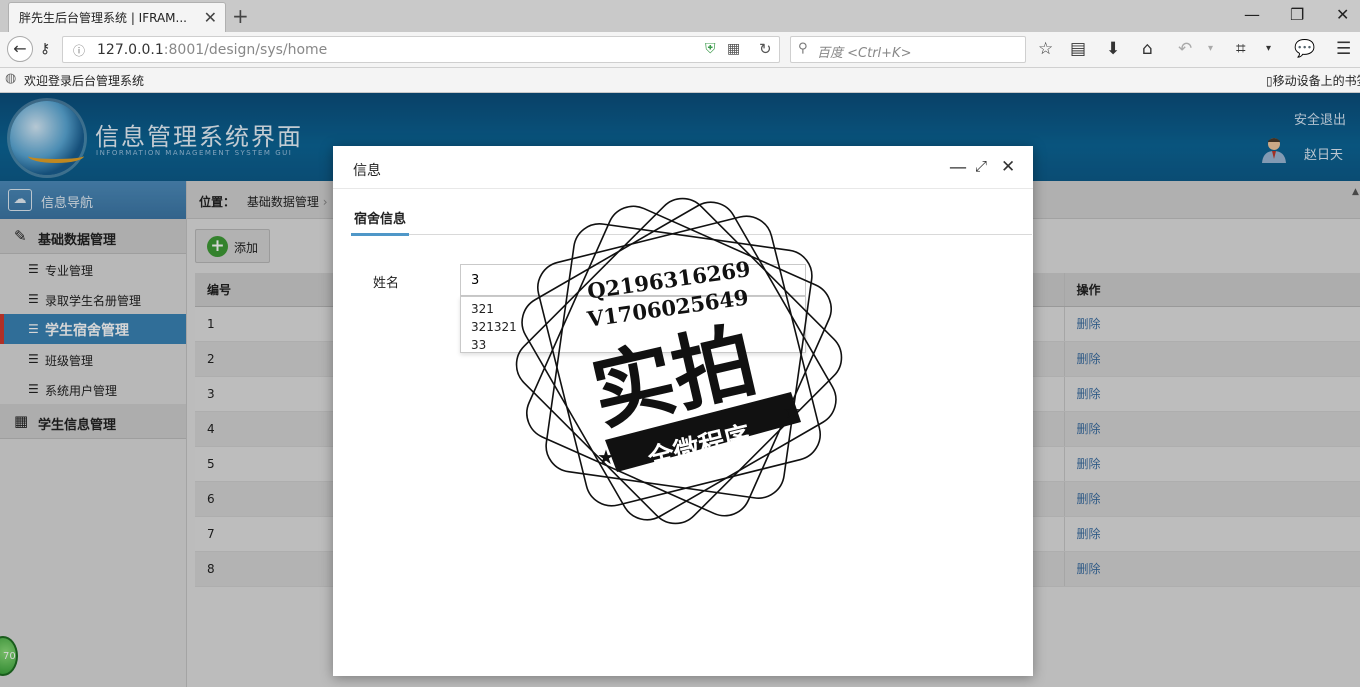 This screenshot has width=1360, height=687. What do you see at coordinates (691, 222) in the screenshot?
I see `modal-tabs: 宿舍信息` at bounding box center [691, 222].